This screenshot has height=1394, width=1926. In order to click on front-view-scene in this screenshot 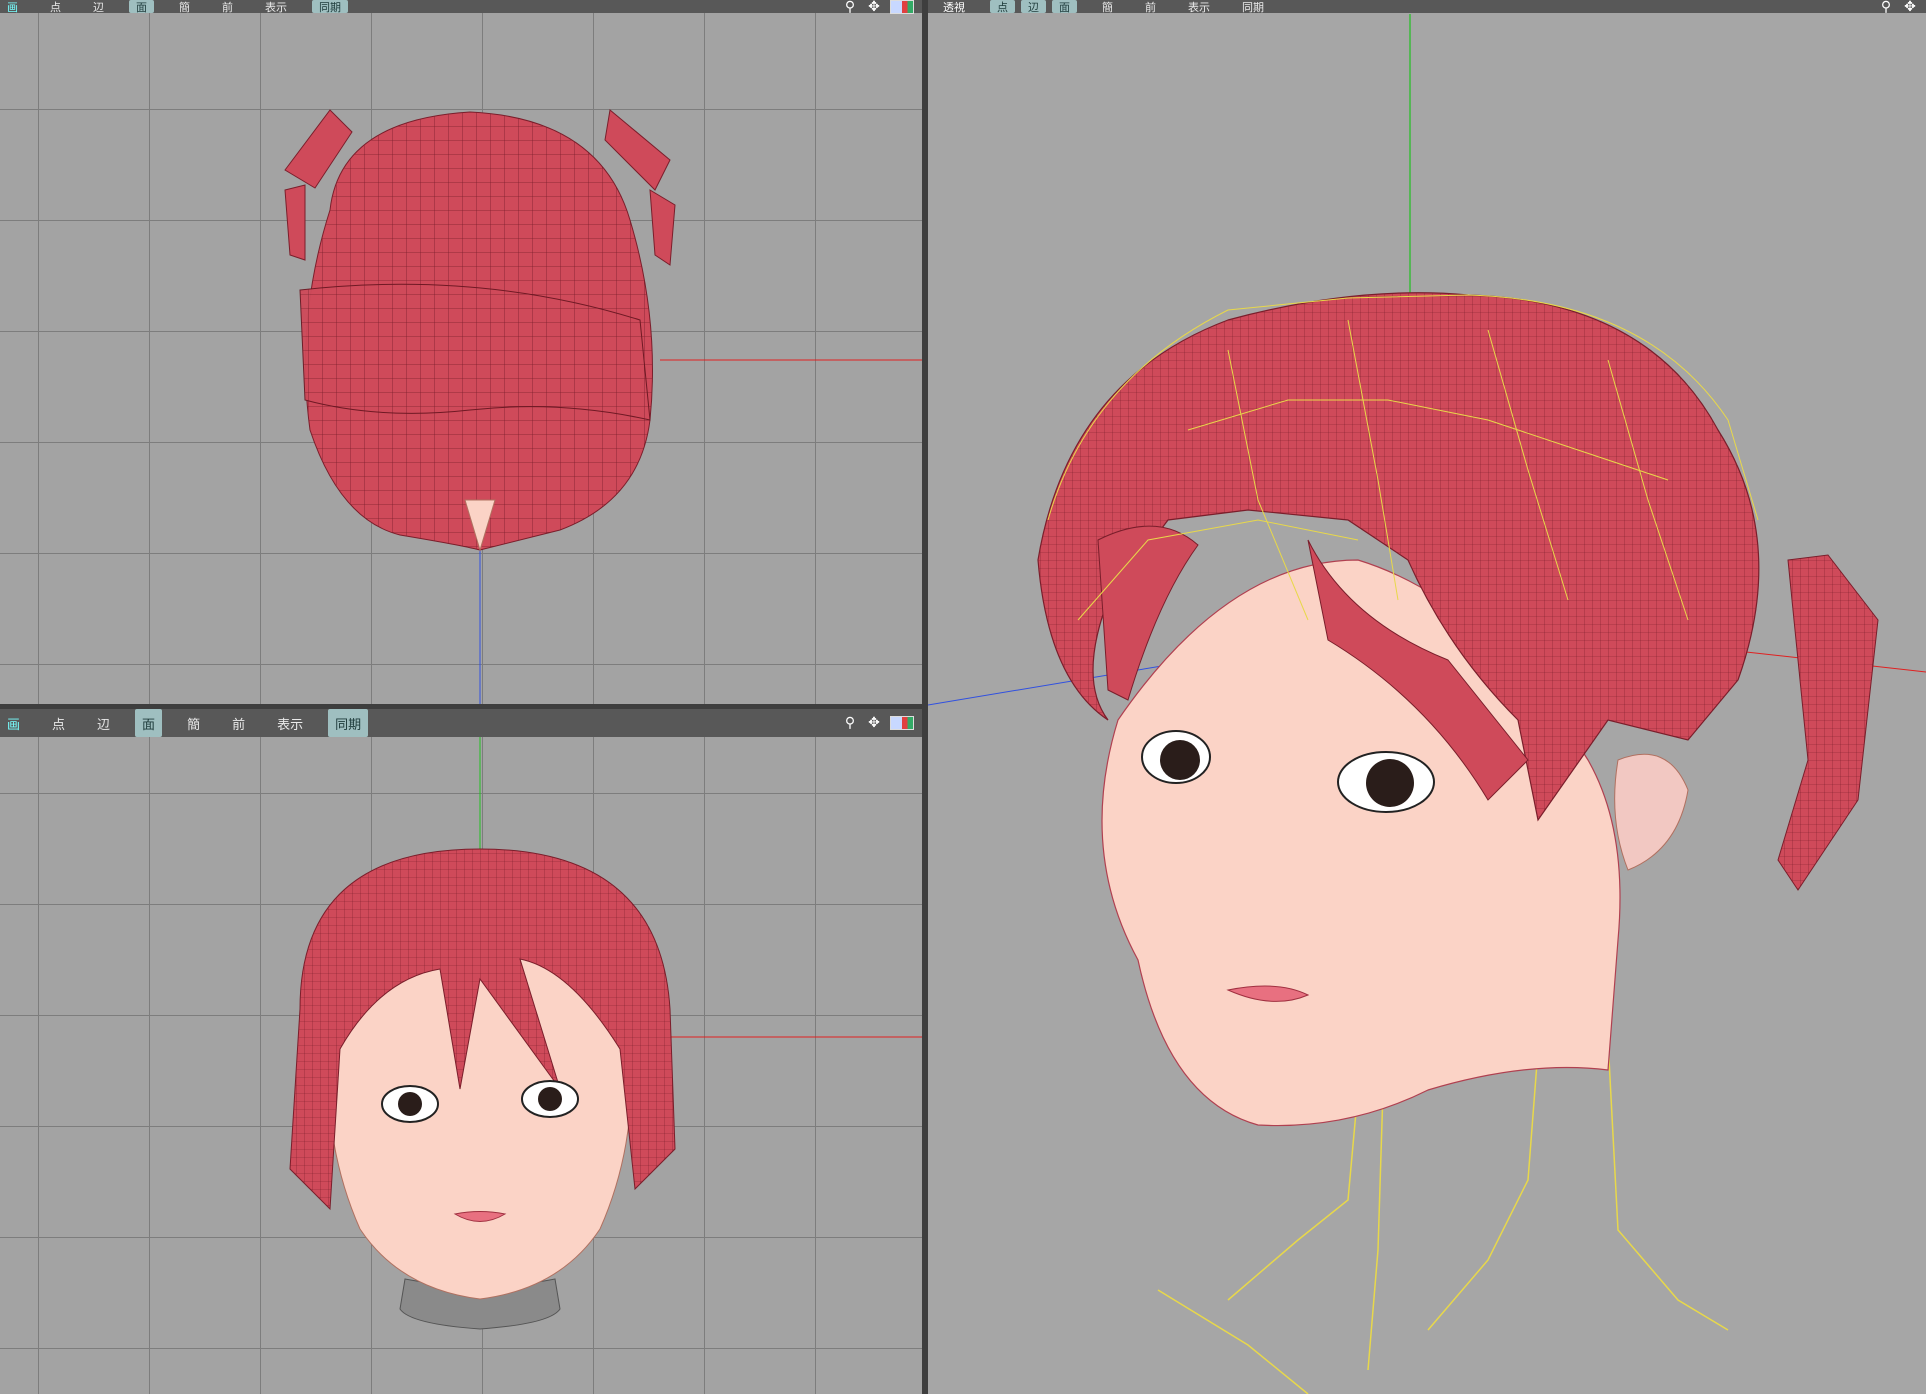, I will do `click(605, 1033)`.